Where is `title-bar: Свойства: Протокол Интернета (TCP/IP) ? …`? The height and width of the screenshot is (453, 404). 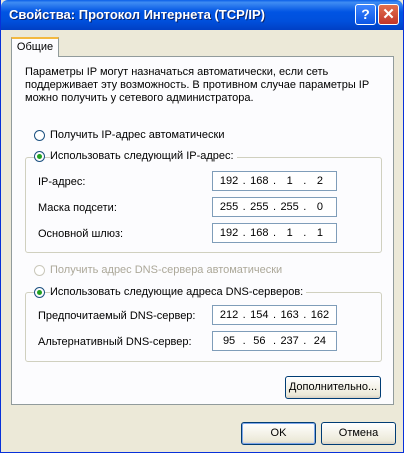
title-bar: Свойства: Протокол Интернета (TCP/IP) ? … is located at coordinates (202, 15).